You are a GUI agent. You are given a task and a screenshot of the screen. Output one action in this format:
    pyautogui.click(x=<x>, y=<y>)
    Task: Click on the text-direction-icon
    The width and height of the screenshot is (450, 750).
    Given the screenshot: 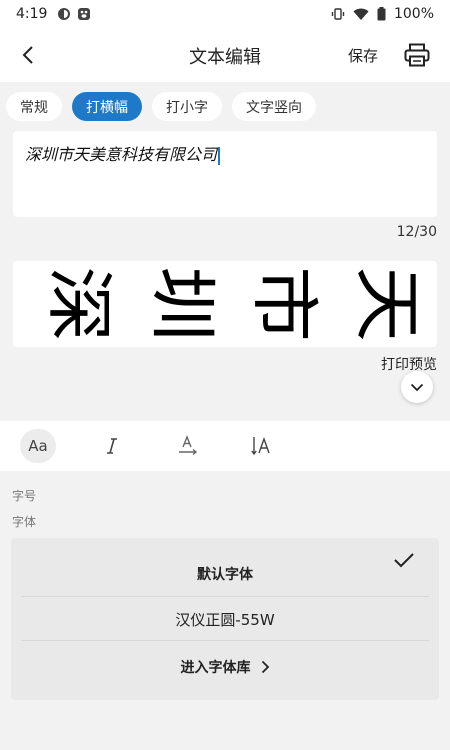 What is the action you would take?
    pyautogui.click(x=188, y=445)
    